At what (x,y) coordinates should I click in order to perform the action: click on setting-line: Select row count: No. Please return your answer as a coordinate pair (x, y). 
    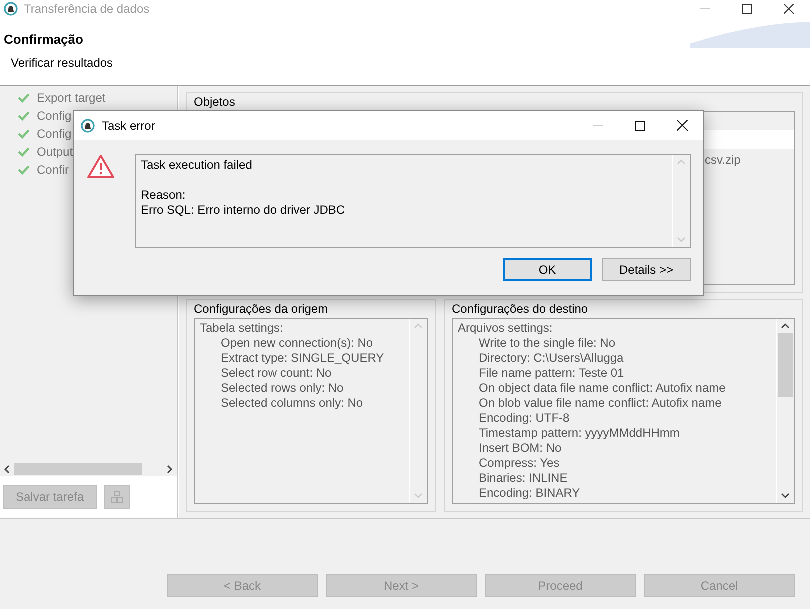
    Looking at the image, I should click on (276, 373).